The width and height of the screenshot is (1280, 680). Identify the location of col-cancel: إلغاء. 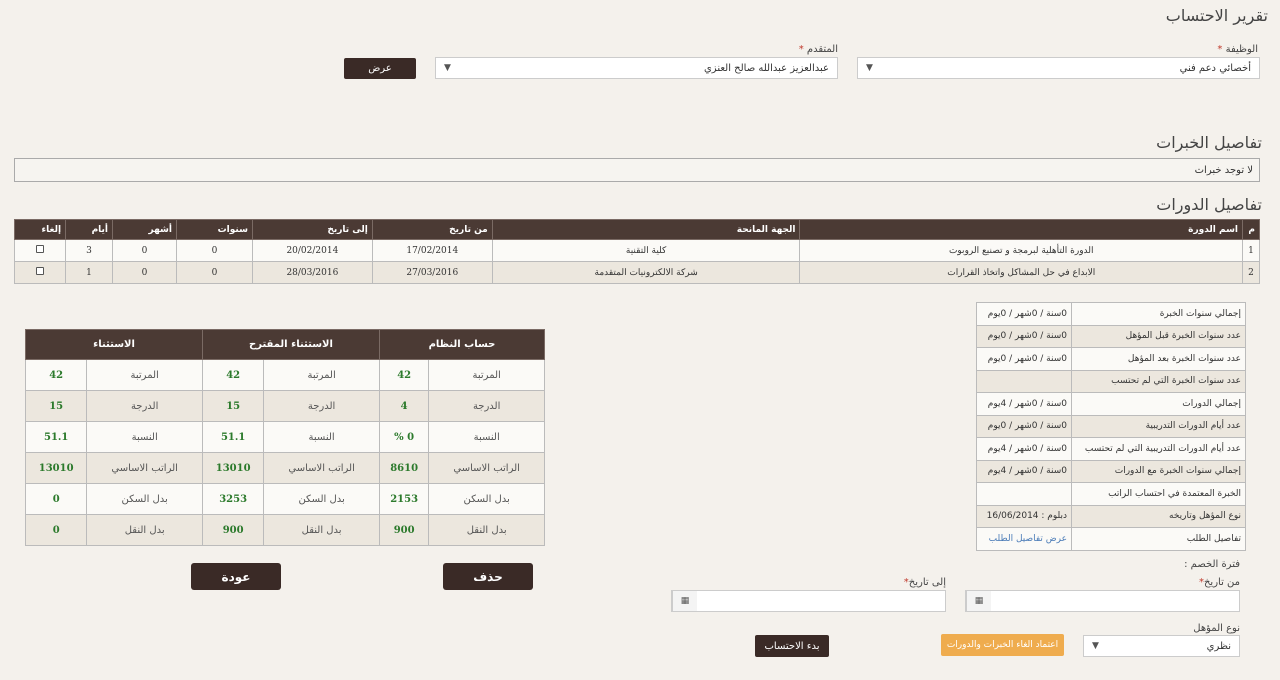
(40, 229).